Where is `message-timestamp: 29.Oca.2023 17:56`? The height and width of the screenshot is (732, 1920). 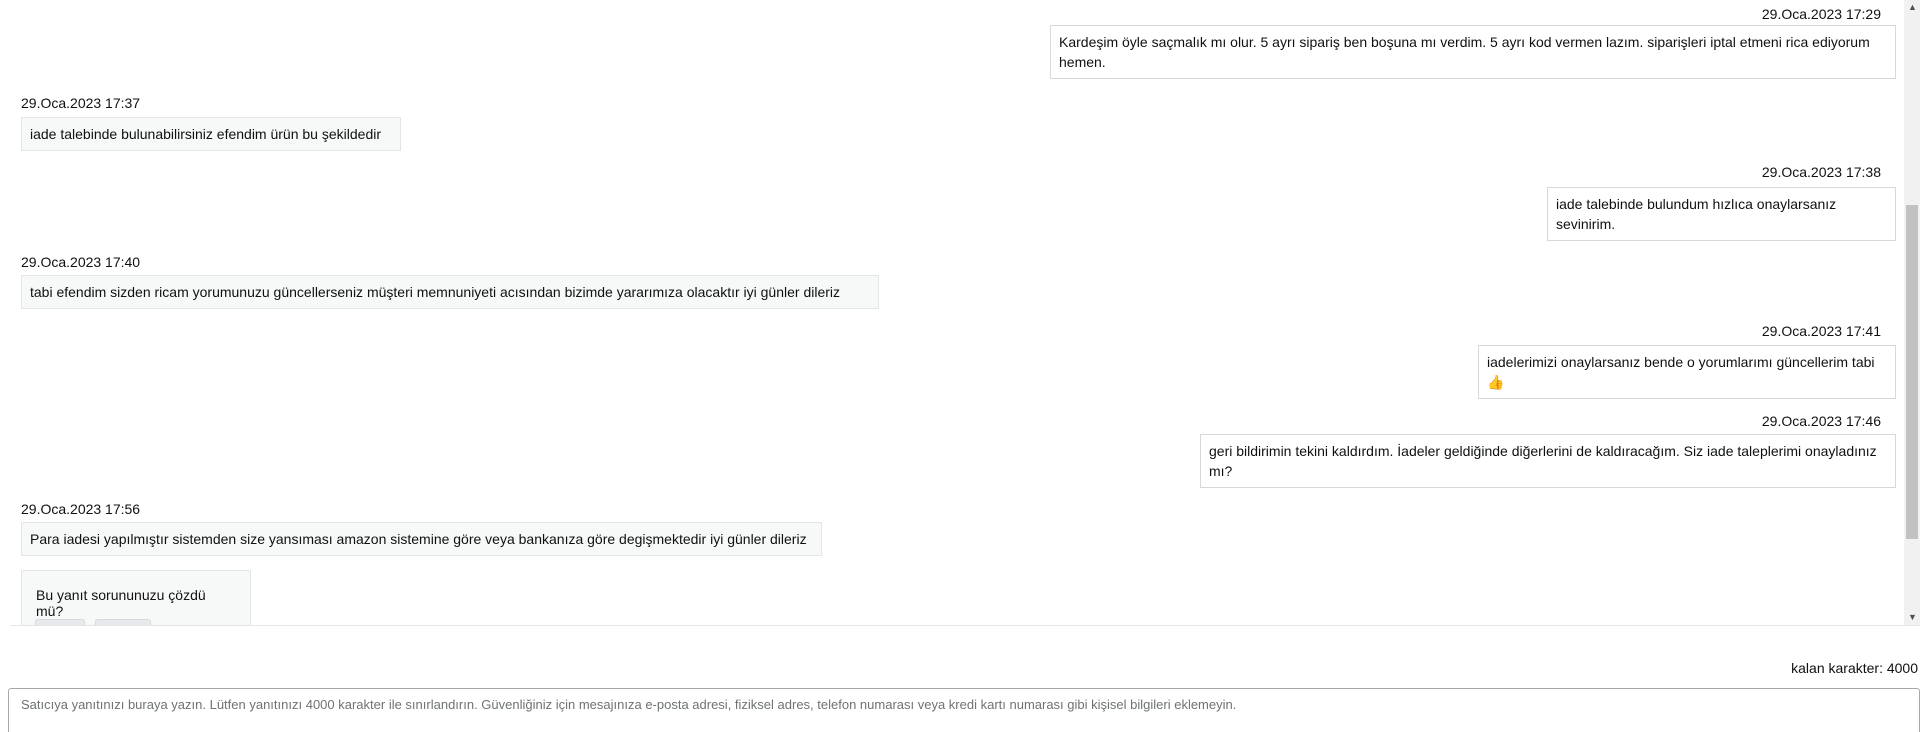 message-timestamp: 29.Oca.2023 17:56 is located at coordinates (81, 509).